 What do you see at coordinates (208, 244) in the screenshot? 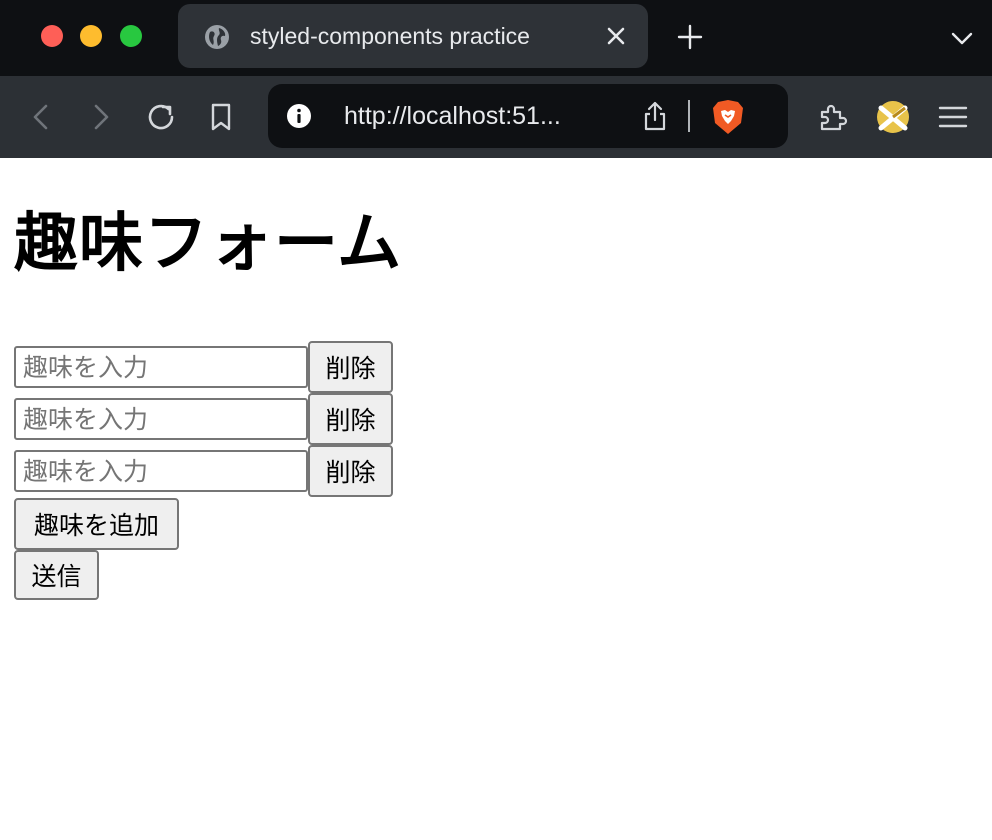
I see `page-title: 趣味フォーム` at bounding box center [208, 244].